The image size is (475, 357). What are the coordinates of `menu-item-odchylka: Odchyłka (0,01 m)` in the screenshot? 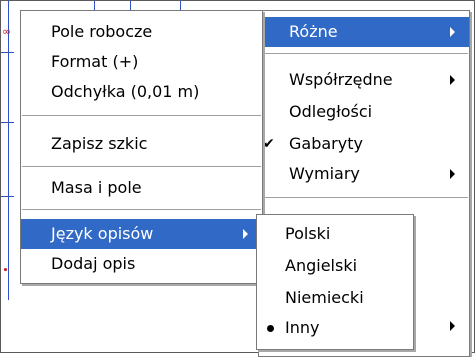 It's located at (141, 92).